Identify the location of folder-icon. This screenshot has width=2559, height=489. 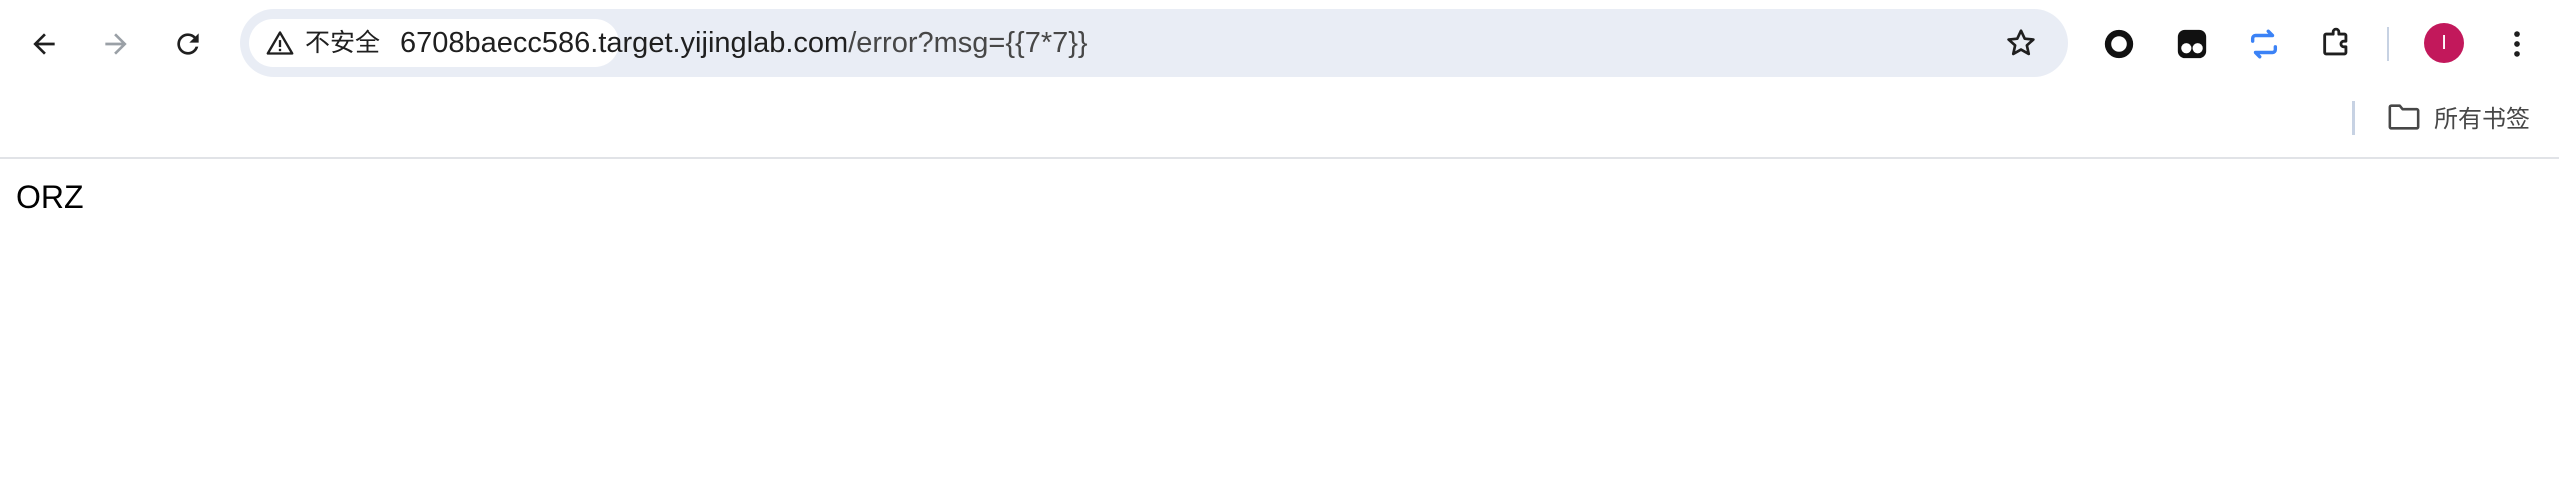
(2404, 117).